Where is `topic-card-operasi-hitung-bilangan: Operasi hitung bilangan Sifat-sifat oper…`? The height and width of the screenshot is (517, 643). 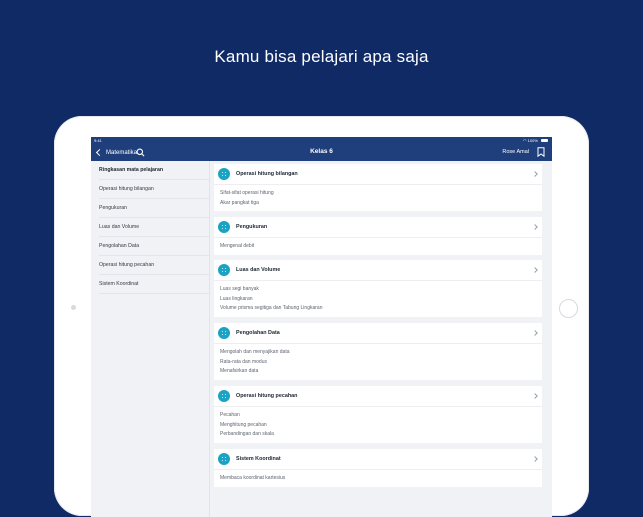
topic-card-operasi-hitung-bilangan: Operasi hitung bilangan Sifat-sifat oper… is located at coordinates (378, 187).